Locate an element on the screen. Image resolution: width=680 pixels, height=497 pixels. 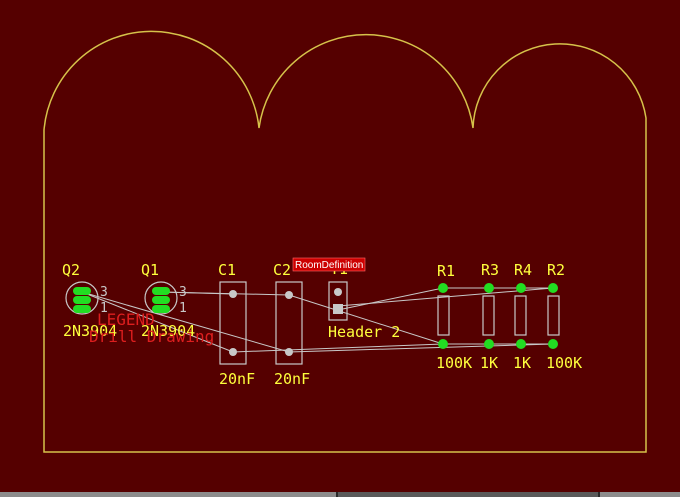
r2-value: 100K is located at coordinates (564, 363).